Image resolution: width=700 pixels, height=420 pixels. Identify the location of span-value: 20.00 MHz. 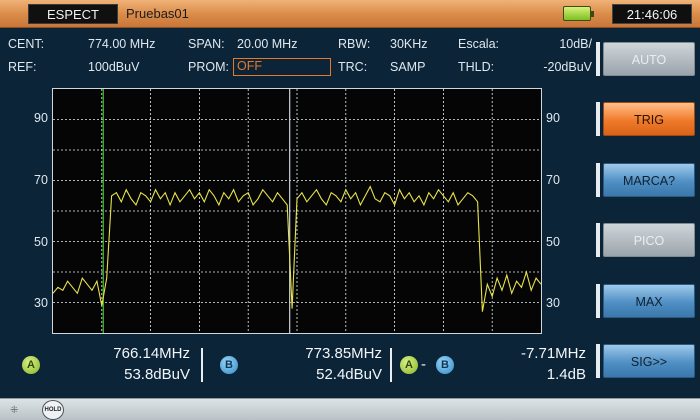
(267, 44).